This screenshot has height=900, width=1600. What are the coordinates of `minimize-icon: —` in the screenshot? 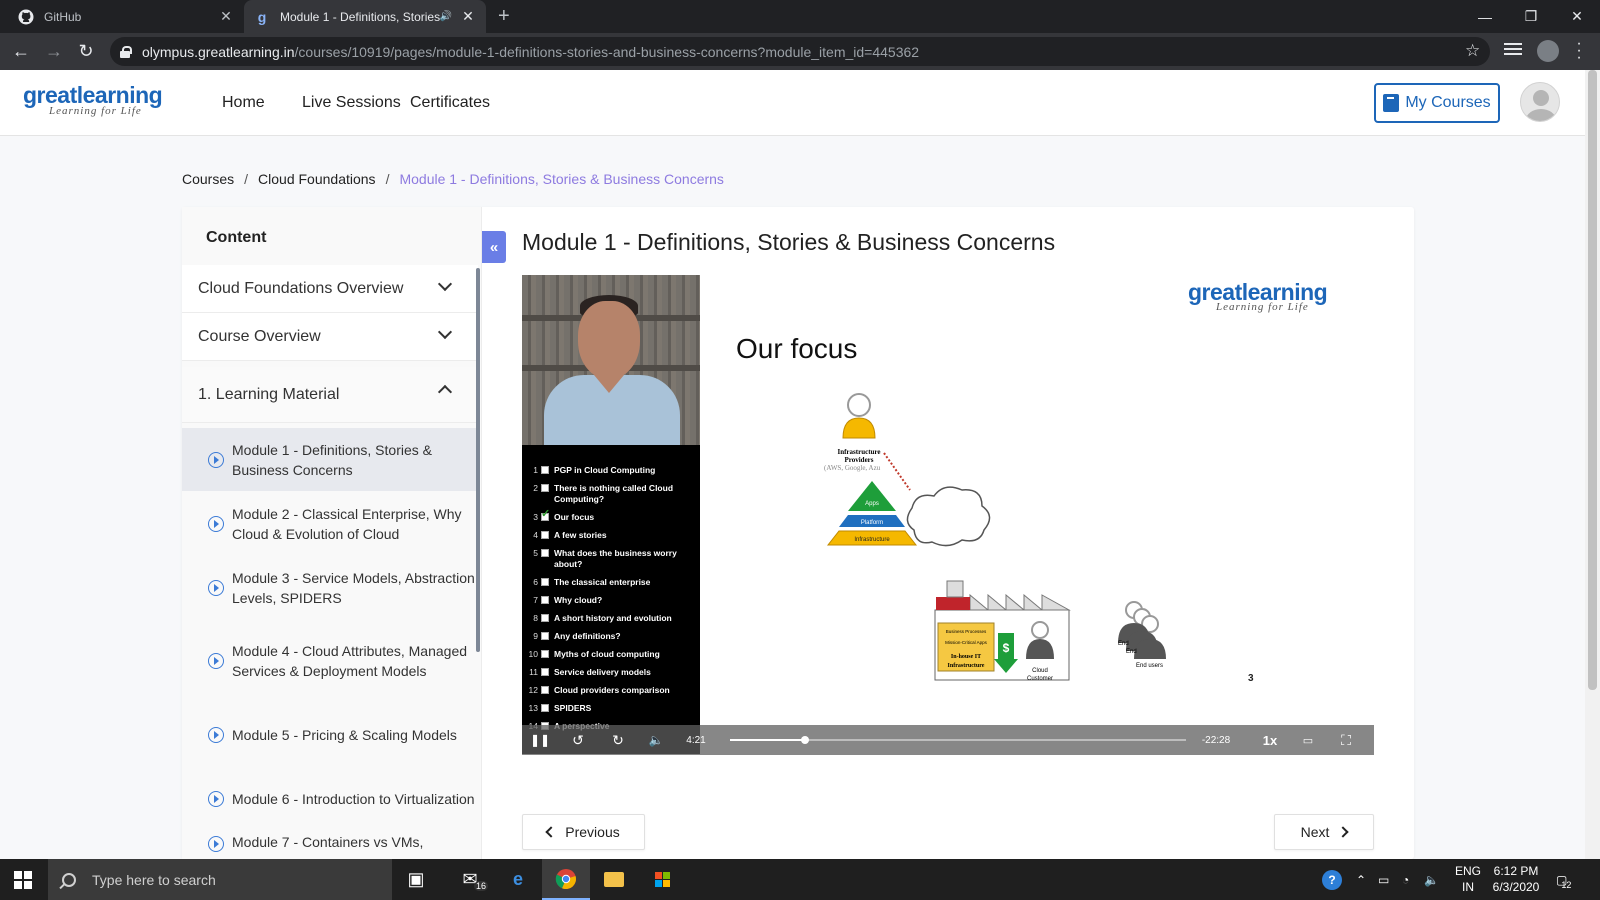 It's located at (1485, 16).